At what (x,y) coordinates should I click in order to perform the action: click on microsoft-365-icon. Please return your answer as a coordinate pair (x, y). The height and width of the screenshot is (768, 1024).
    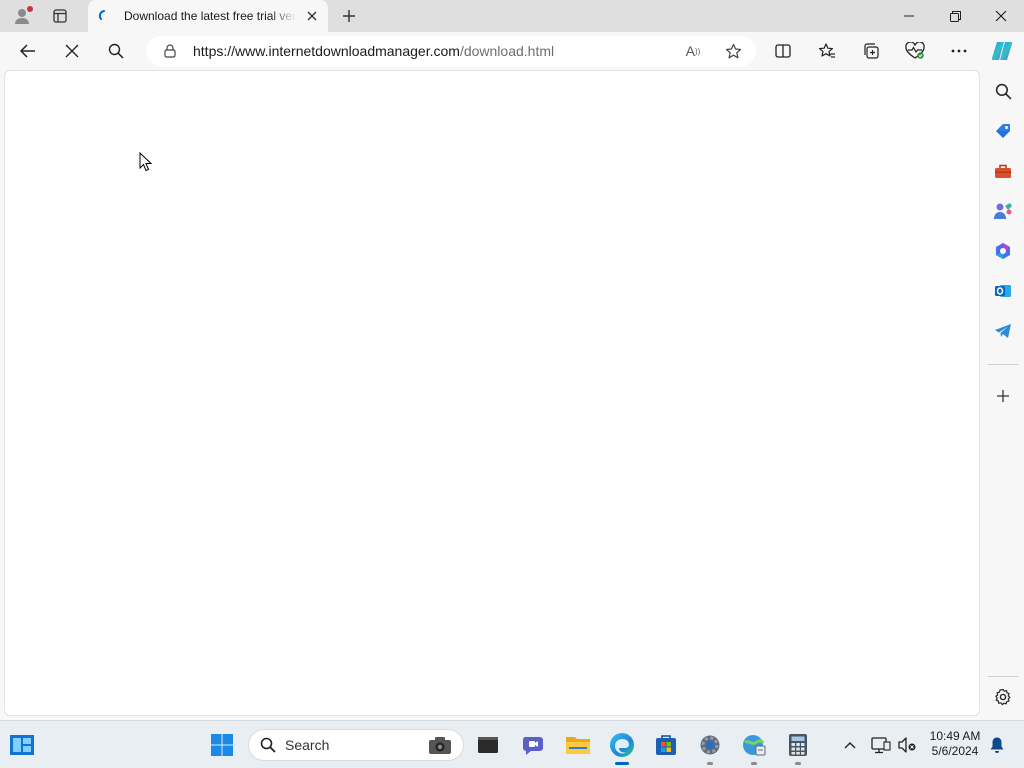
    Looking at the image, I should click on (1003, 251).